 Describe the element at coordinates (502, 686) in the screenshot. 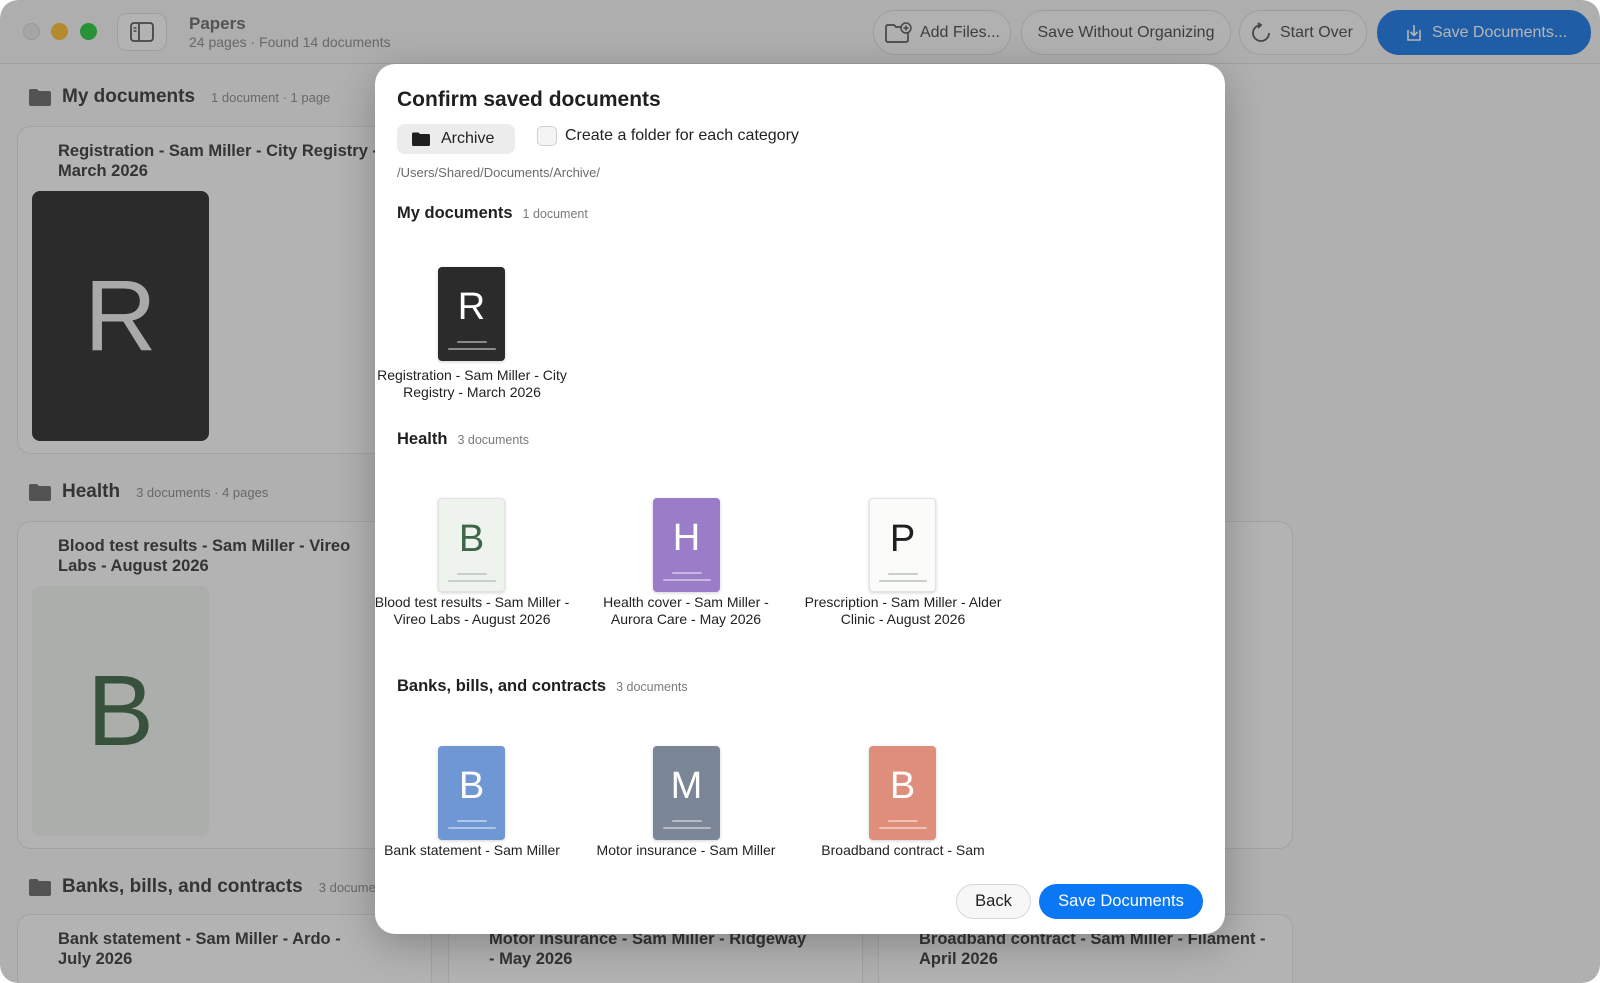

I see `category-name: Banks, bills, and contracts` at that location.